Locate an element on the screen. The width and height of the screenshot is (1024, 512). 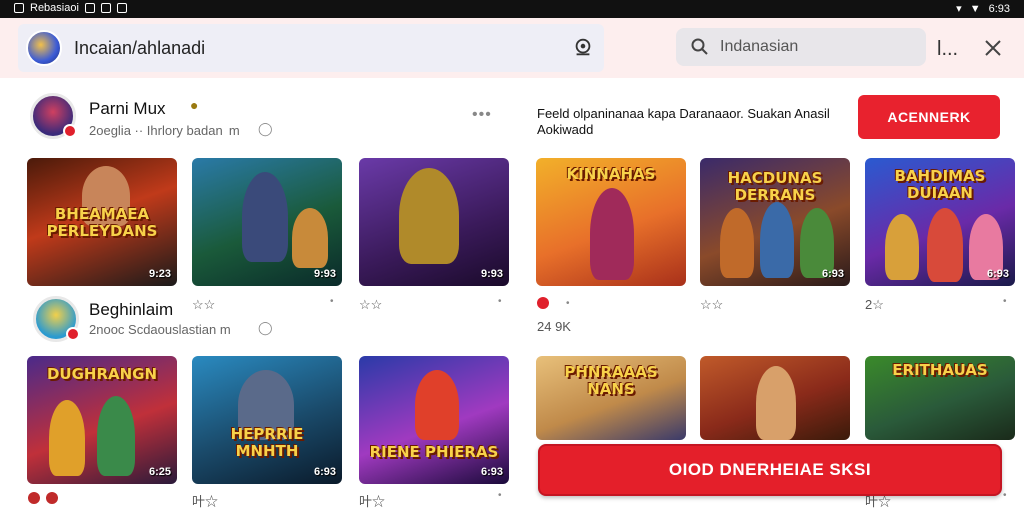
thumbnail-title: DUGHRANGN is located at coordinates (102, 374).